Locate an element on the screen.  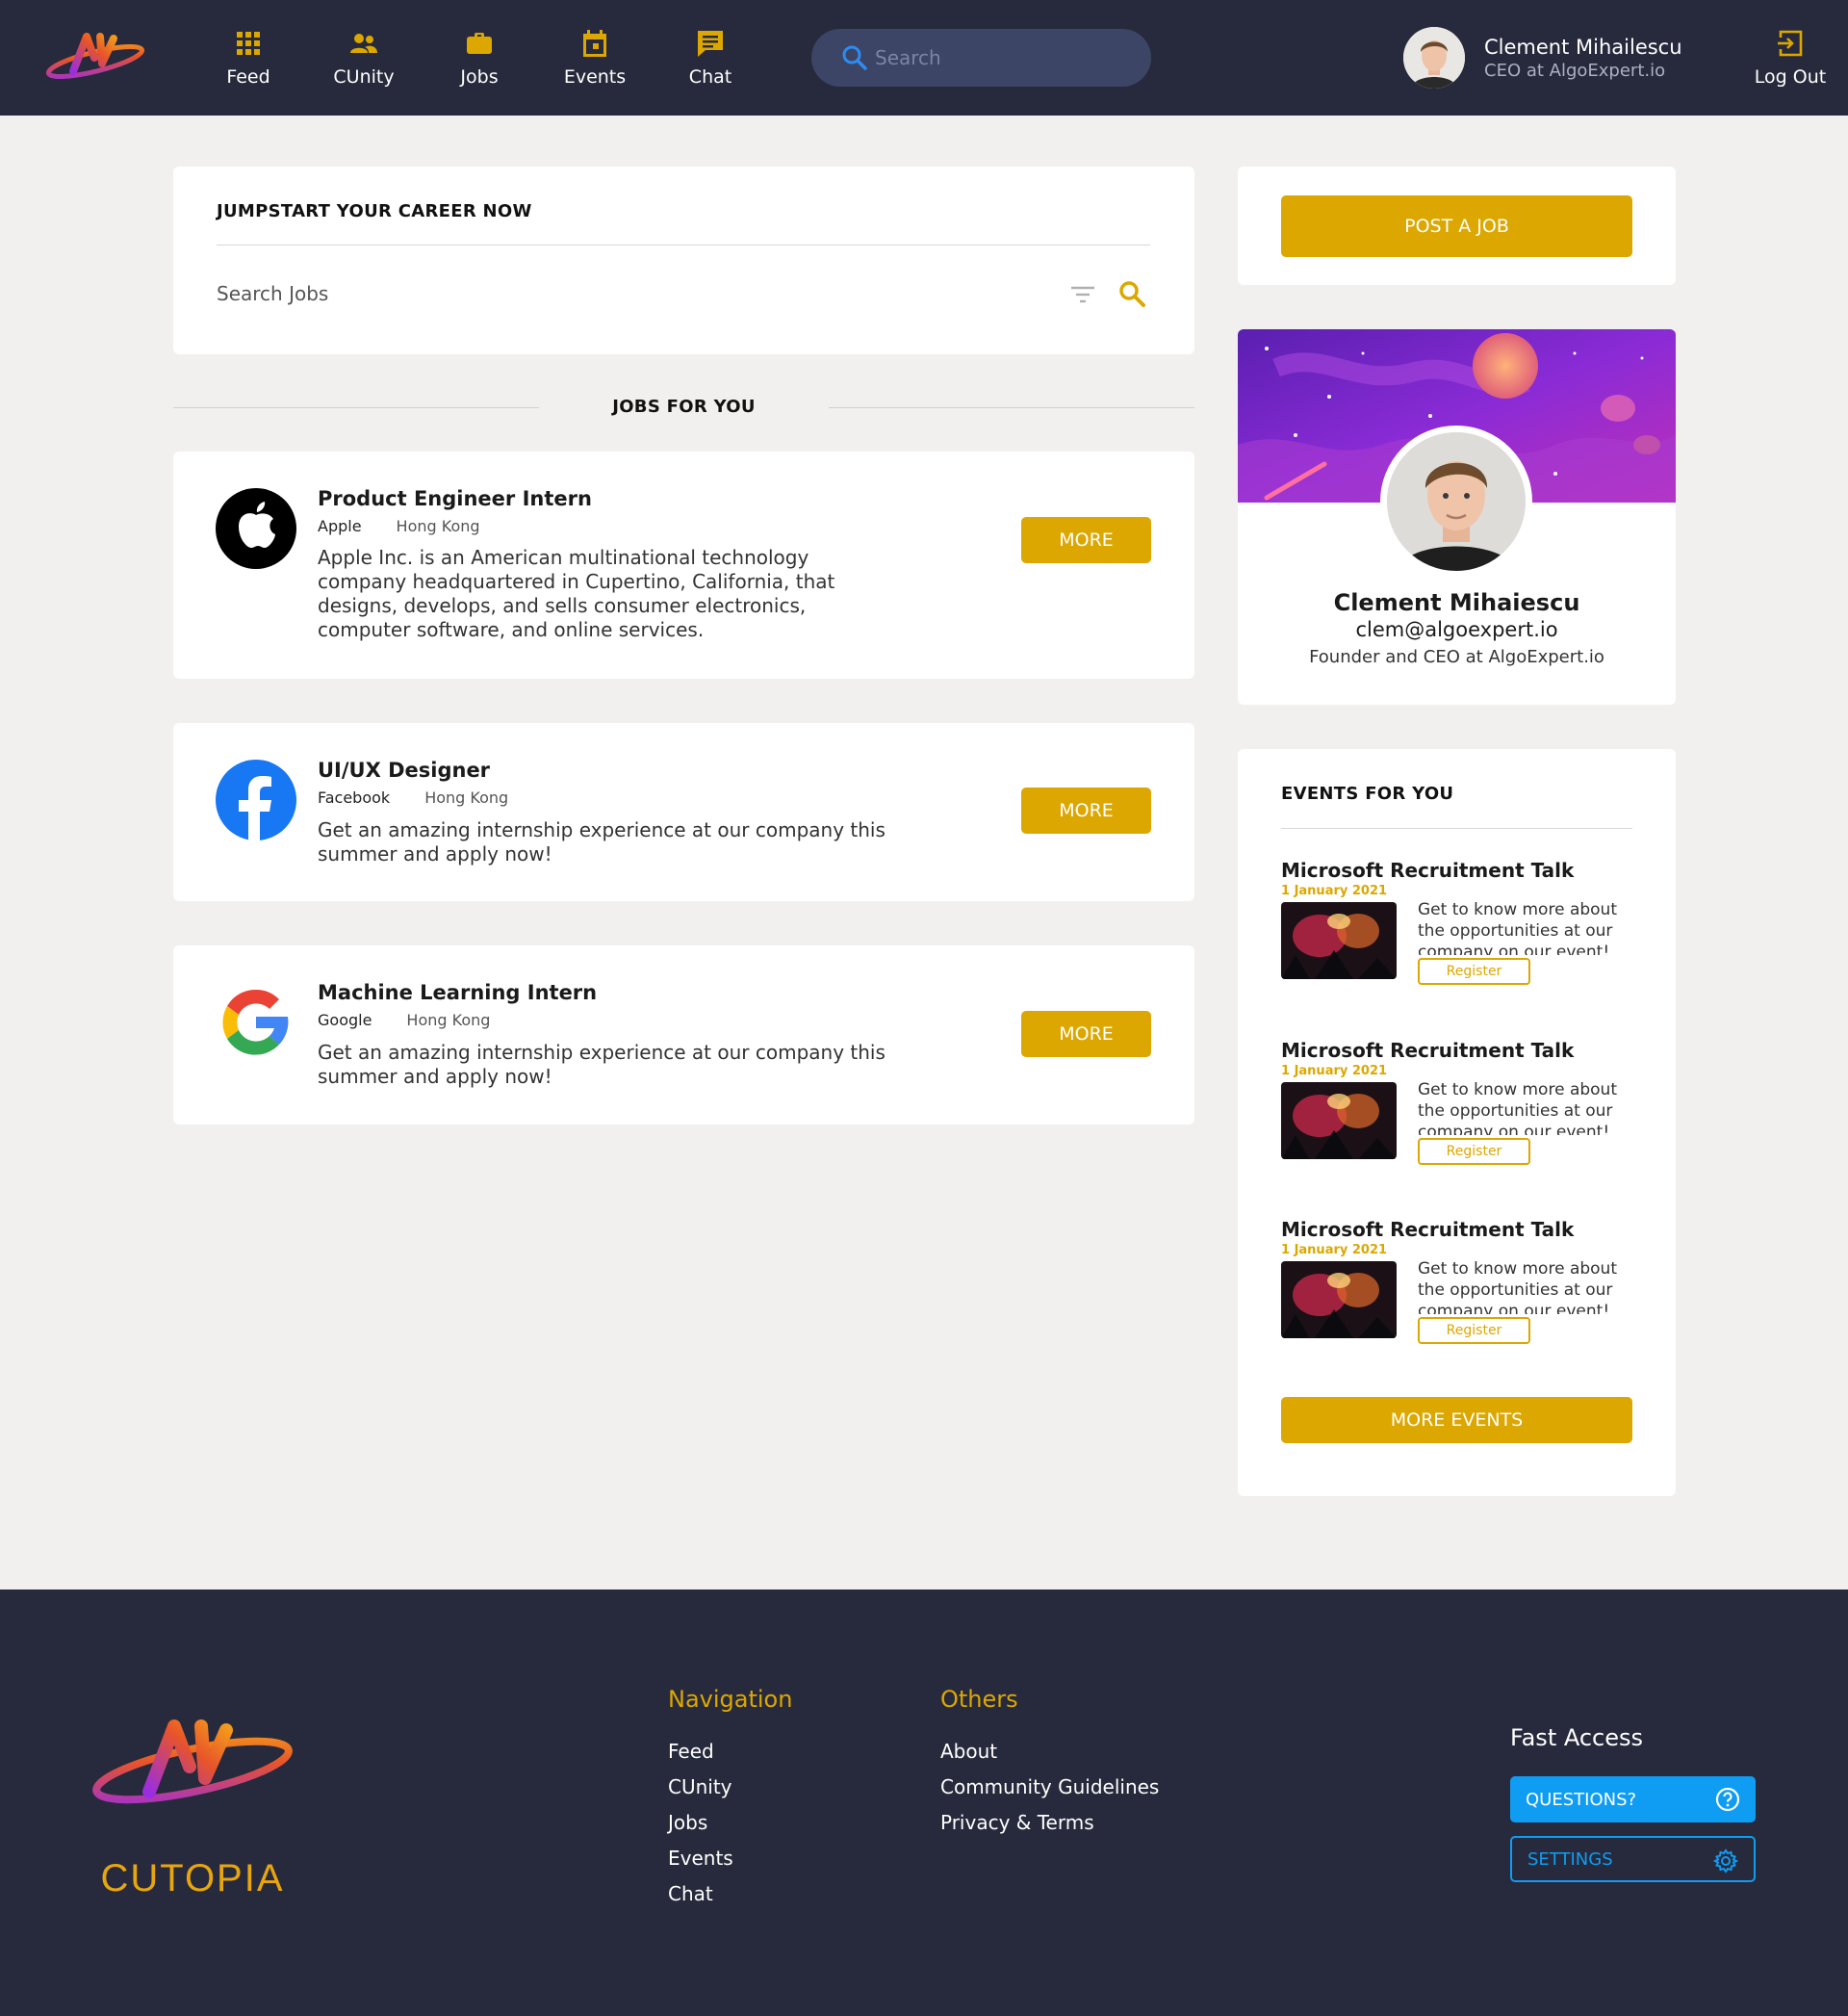
job-meta: Facebook Hong Kong is located at coordinates (413, 797).